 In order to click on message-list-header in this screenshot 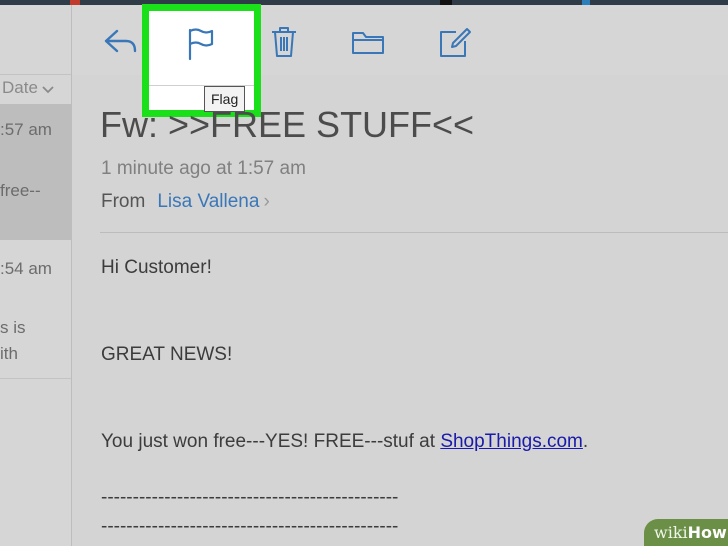, I will do `click(35, 40)`.